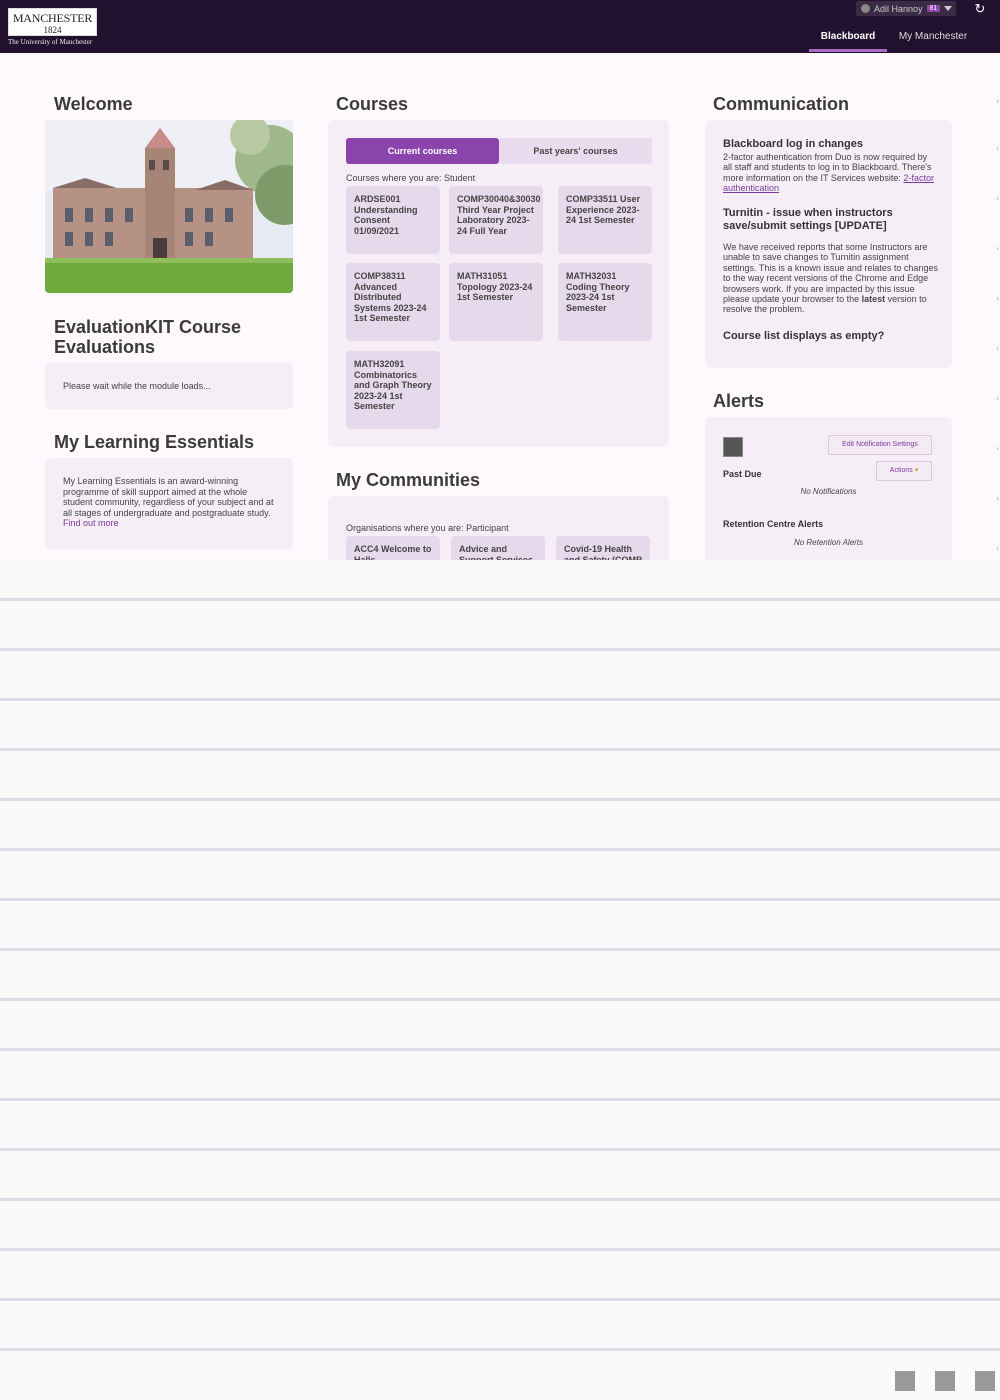 This screenshot has width=1000, height=1400. What do you see at coordinates (898, 8) in the screenshot?
I see `user-name: Adil Hannoy` at bounding box center [898, 8].